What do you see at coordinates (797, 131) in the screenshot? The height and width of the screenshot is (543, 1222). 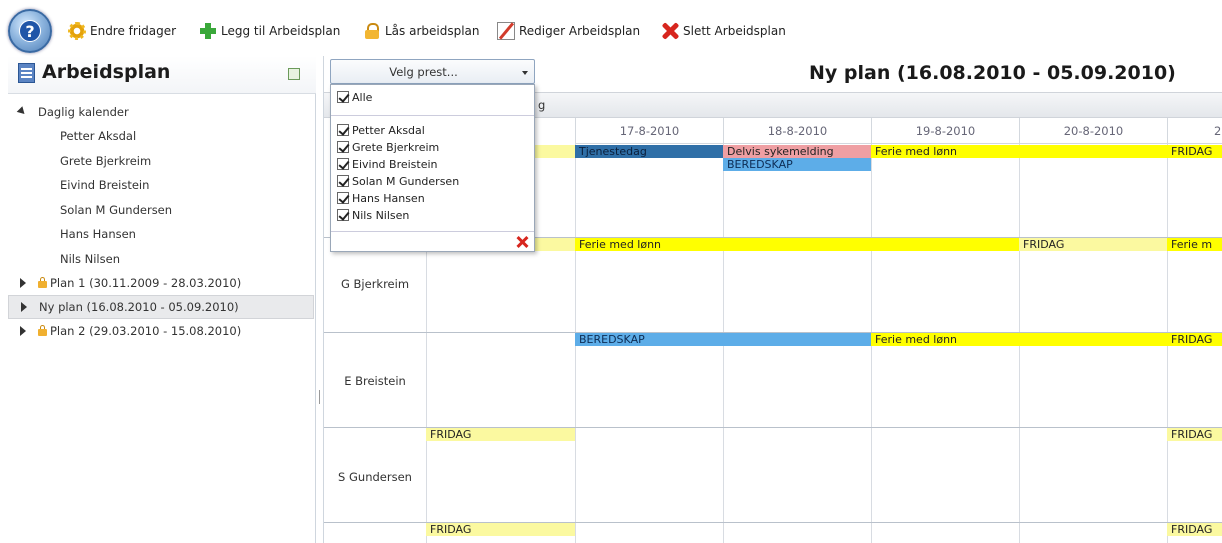 I see `day-header: 18-8-2010` at bounding box center [797, 131].